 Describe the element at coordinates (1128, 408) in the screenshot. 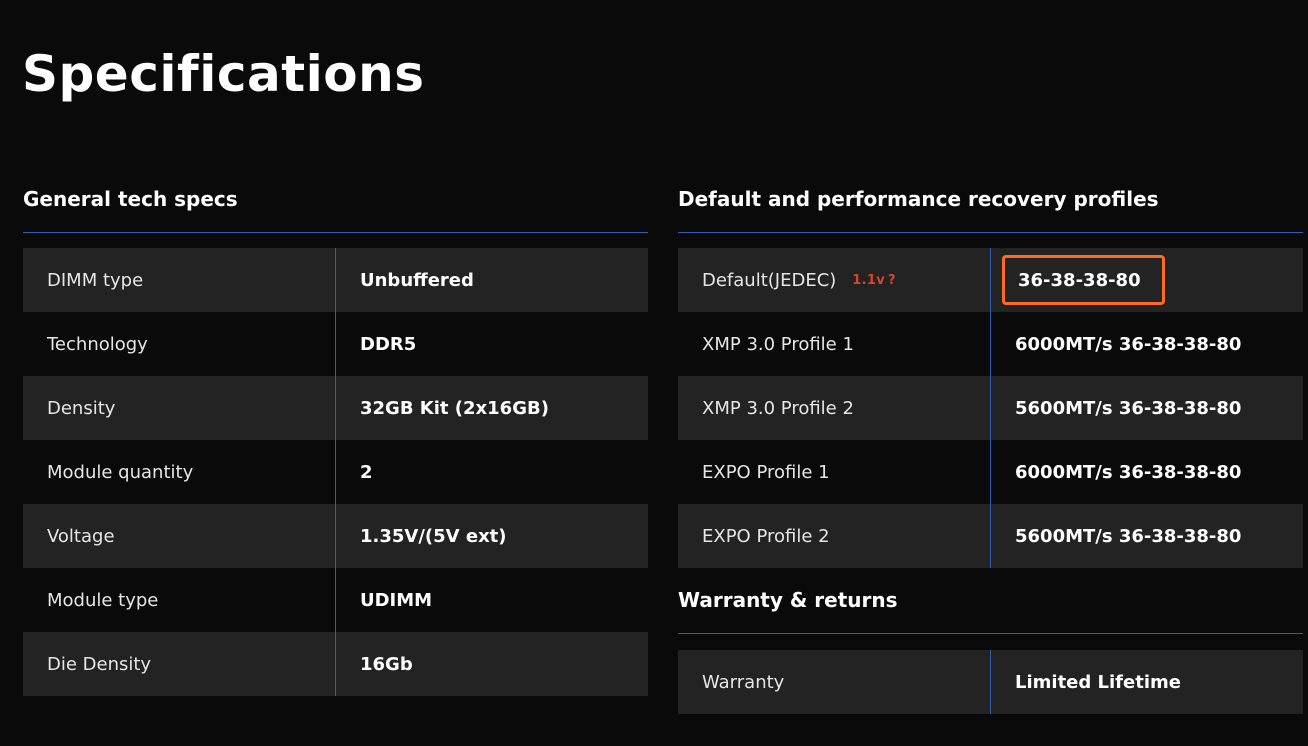

I see `spec-value-xmp-profile-2: 5600MT/s 36-38-38-80` at that location.